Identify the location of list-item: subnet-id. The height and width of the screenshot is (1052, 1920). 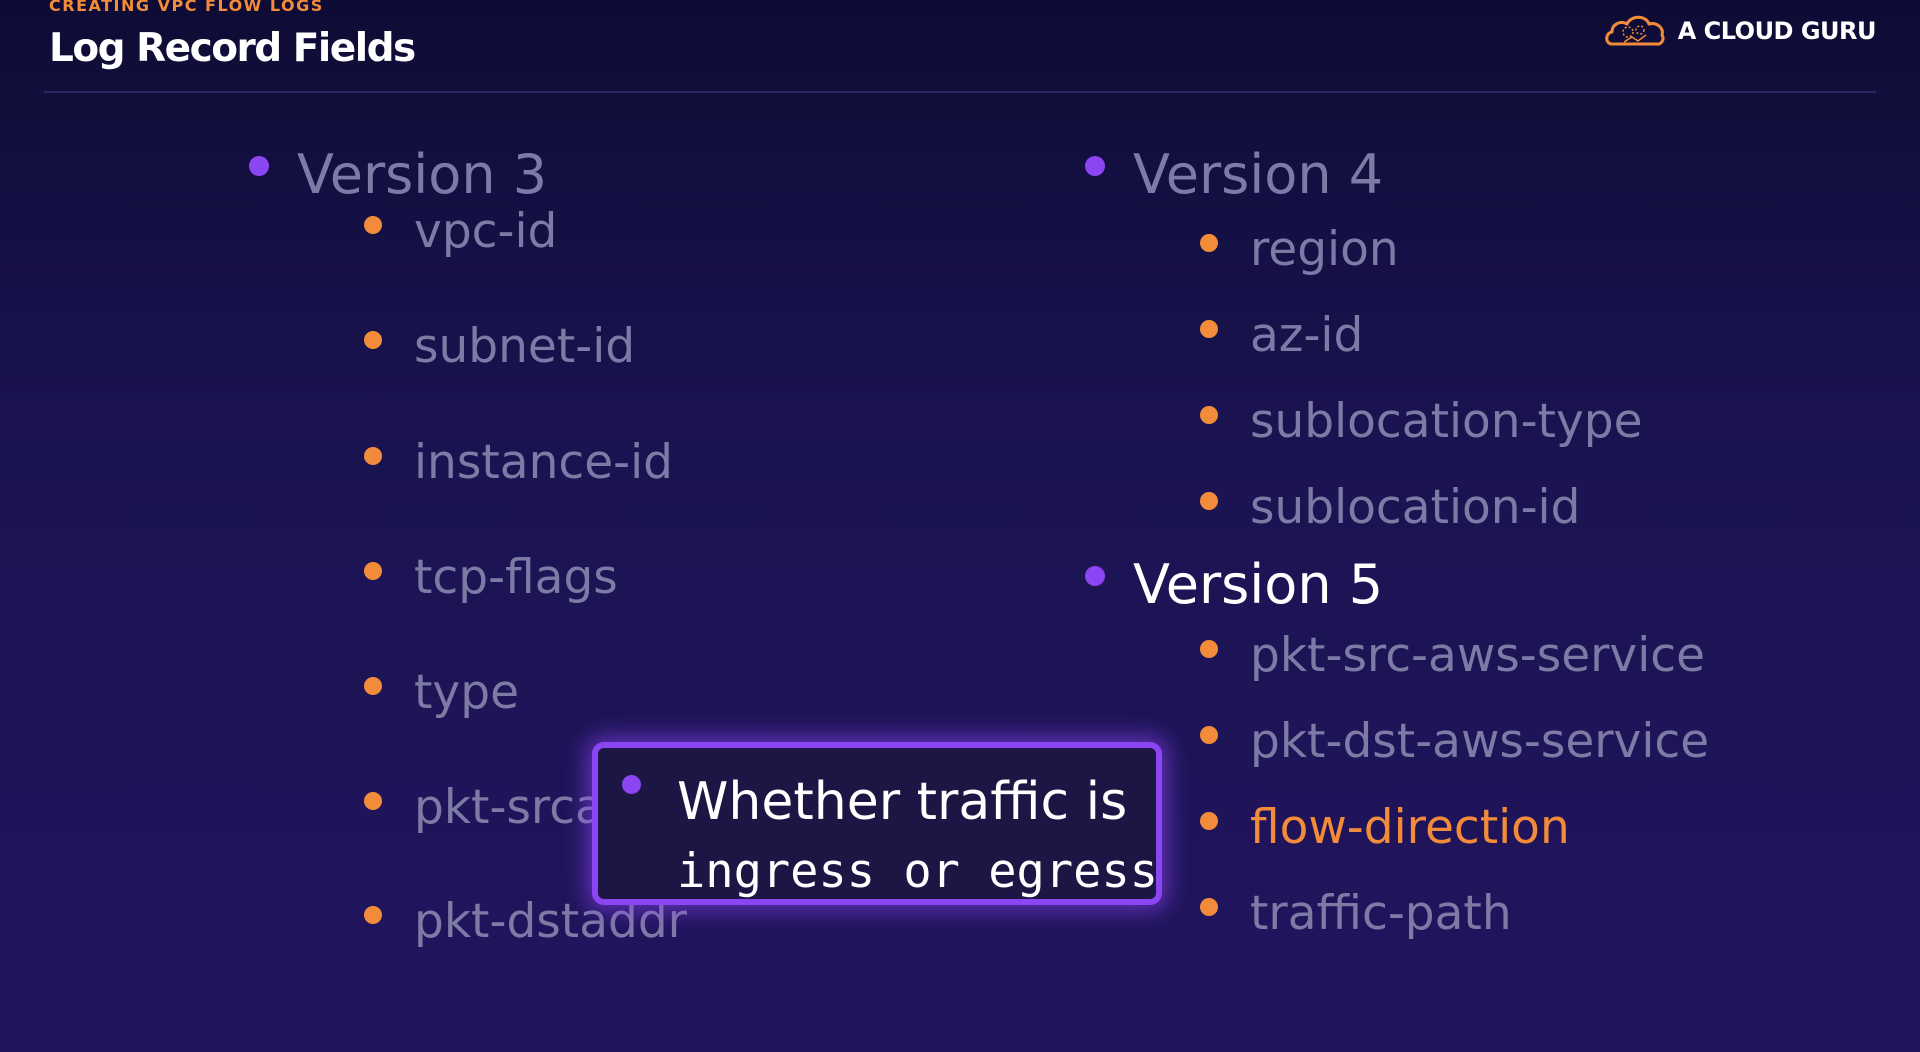
(499, 346).